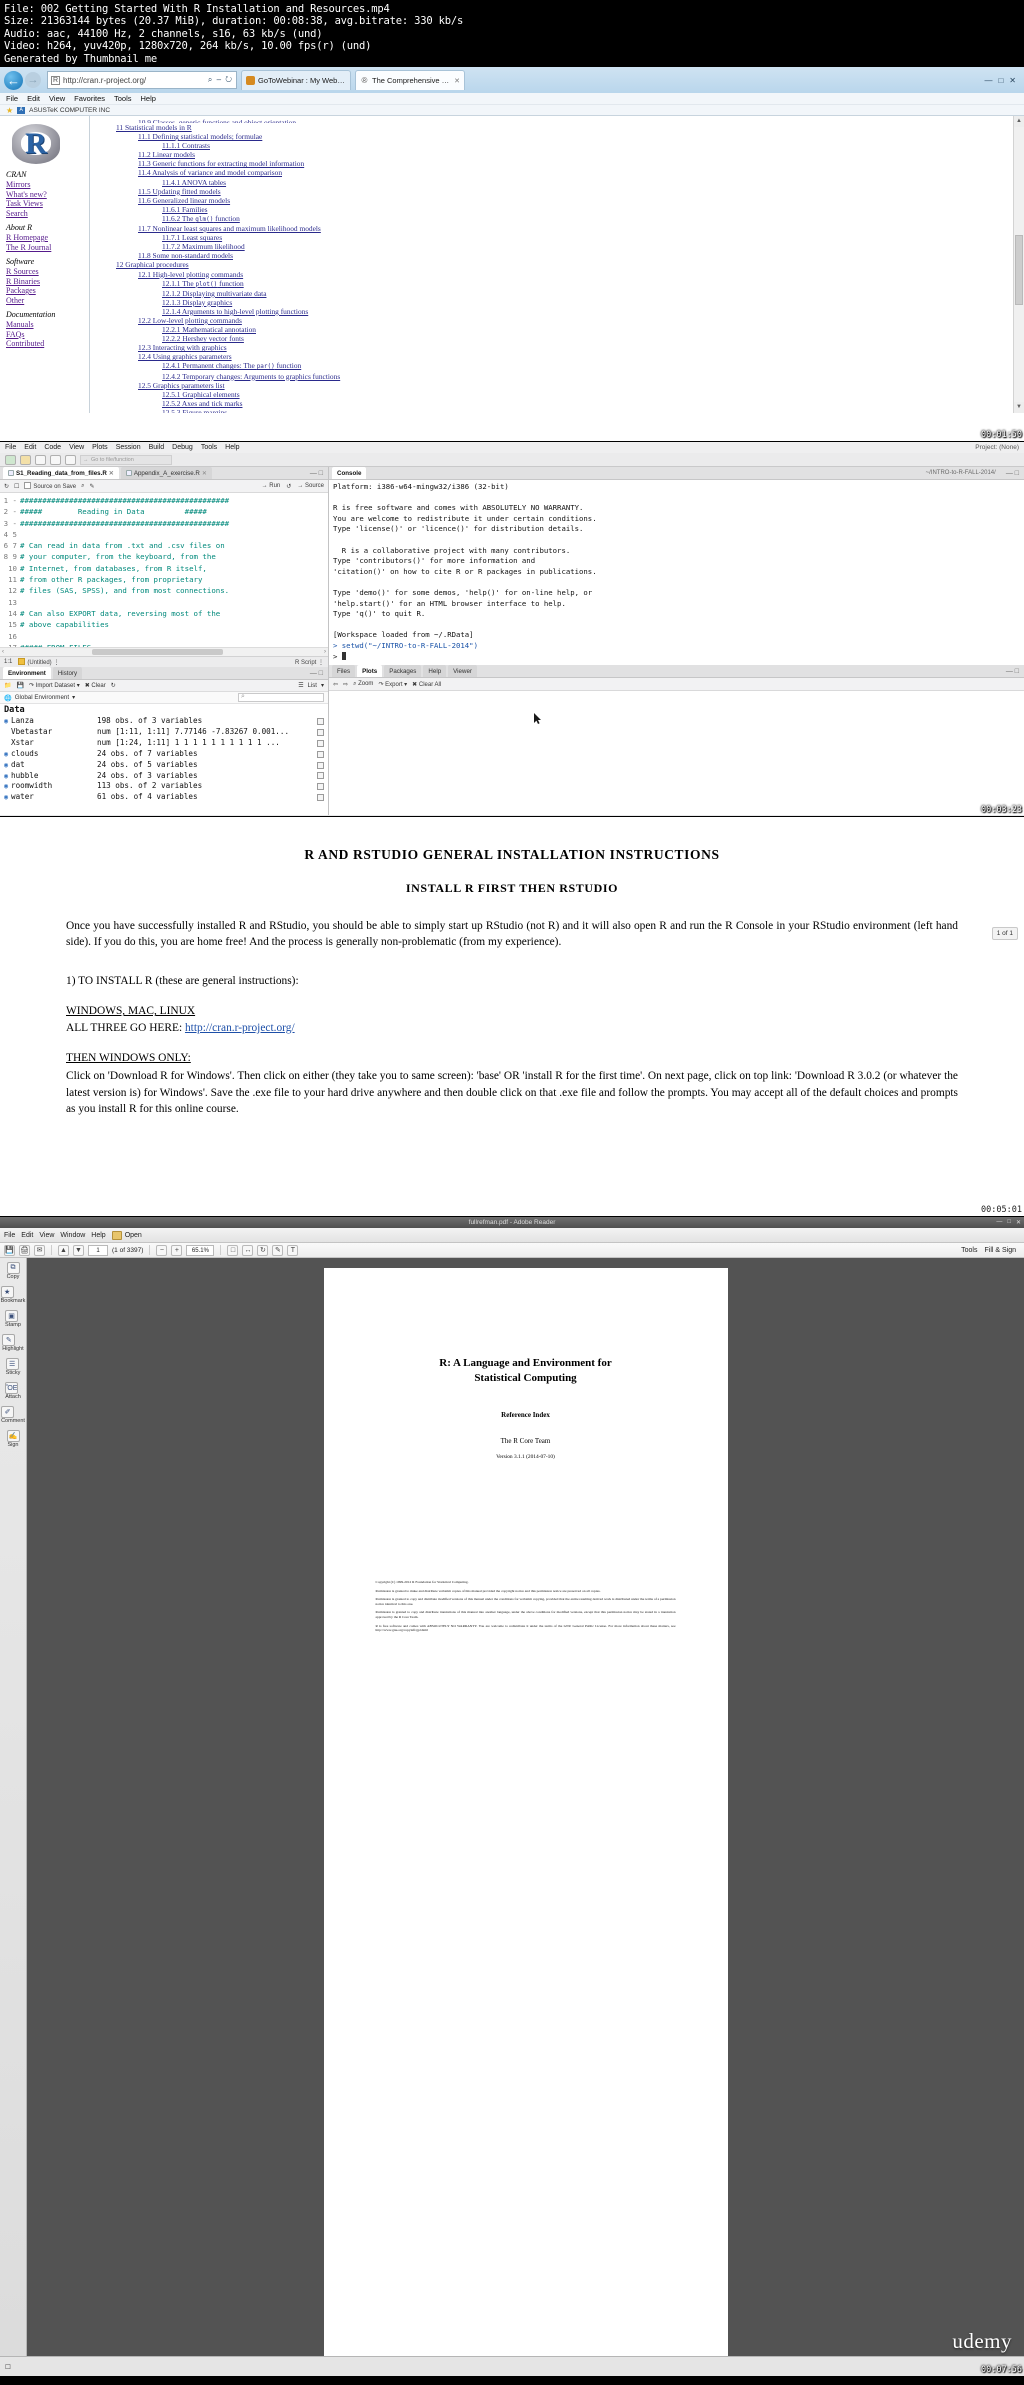 The image size is (1024, 2385). Describe the element at coordinates (45, 204) in the screenshot. I see `sidebar-link-task-views: Task Views` at that location.